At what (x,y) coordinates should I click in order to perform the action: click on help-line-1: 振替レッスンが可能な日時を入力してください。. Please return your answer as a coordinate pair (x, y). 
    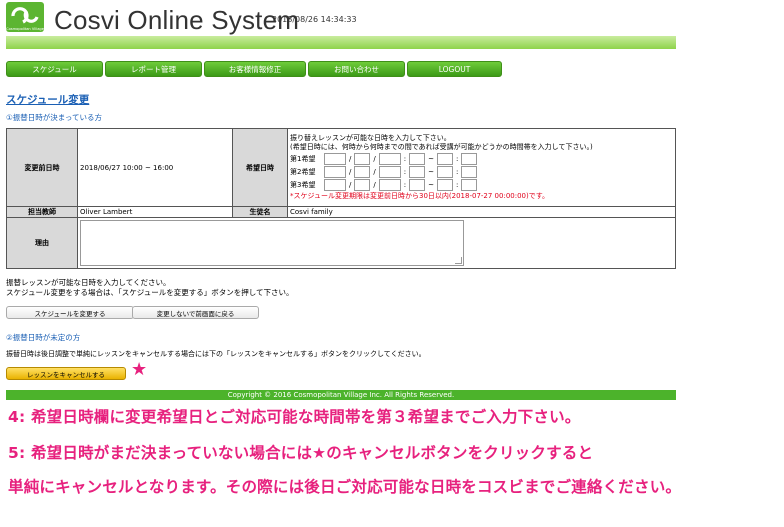
    Looking at the image, I should click on (88, 282).